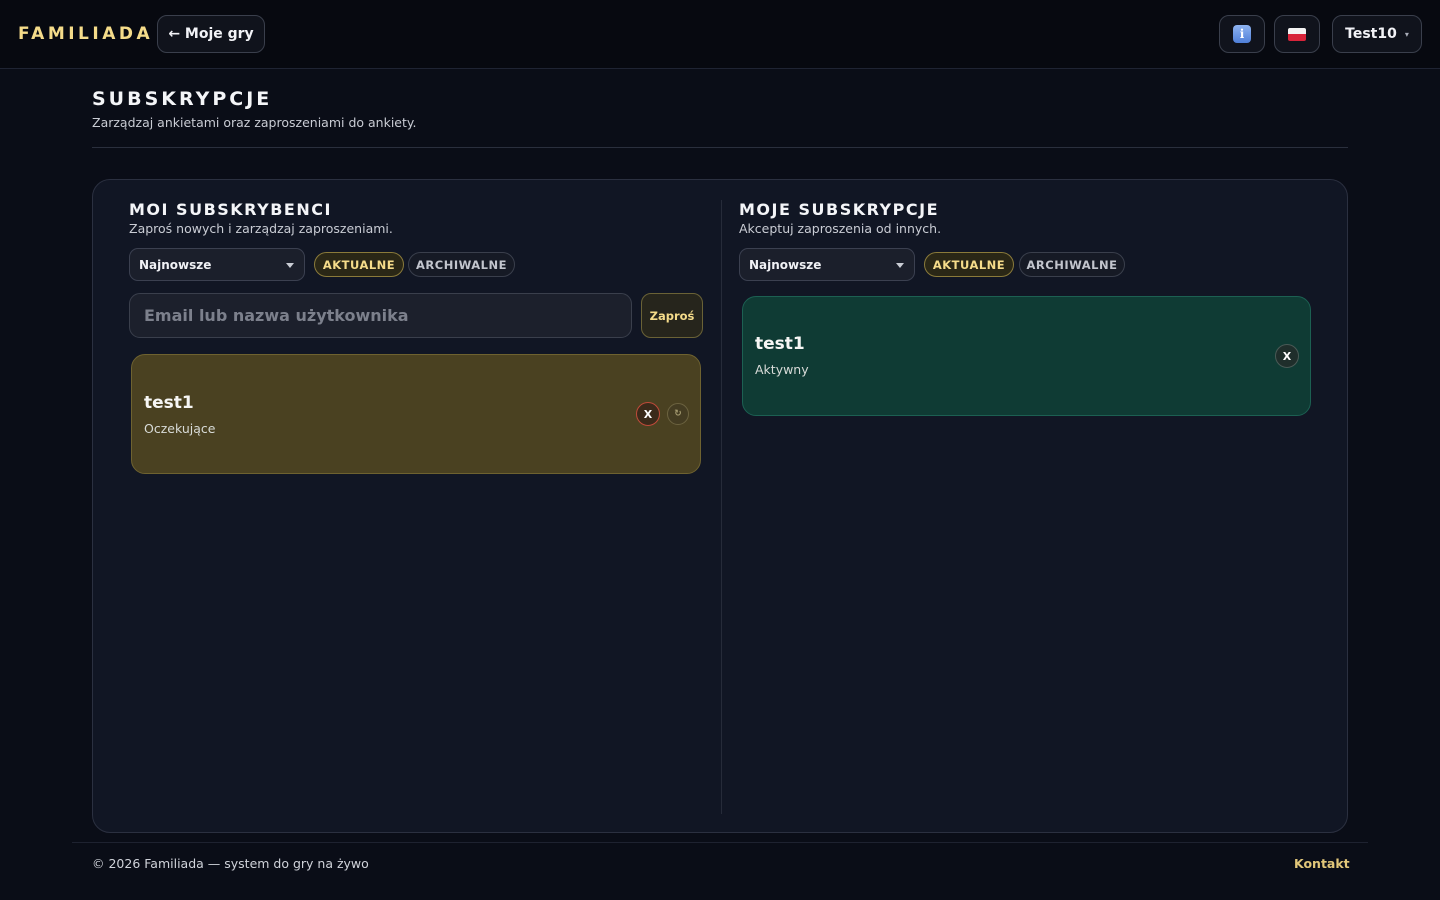  I want to click on info-icon: i, so click(1242, 34).